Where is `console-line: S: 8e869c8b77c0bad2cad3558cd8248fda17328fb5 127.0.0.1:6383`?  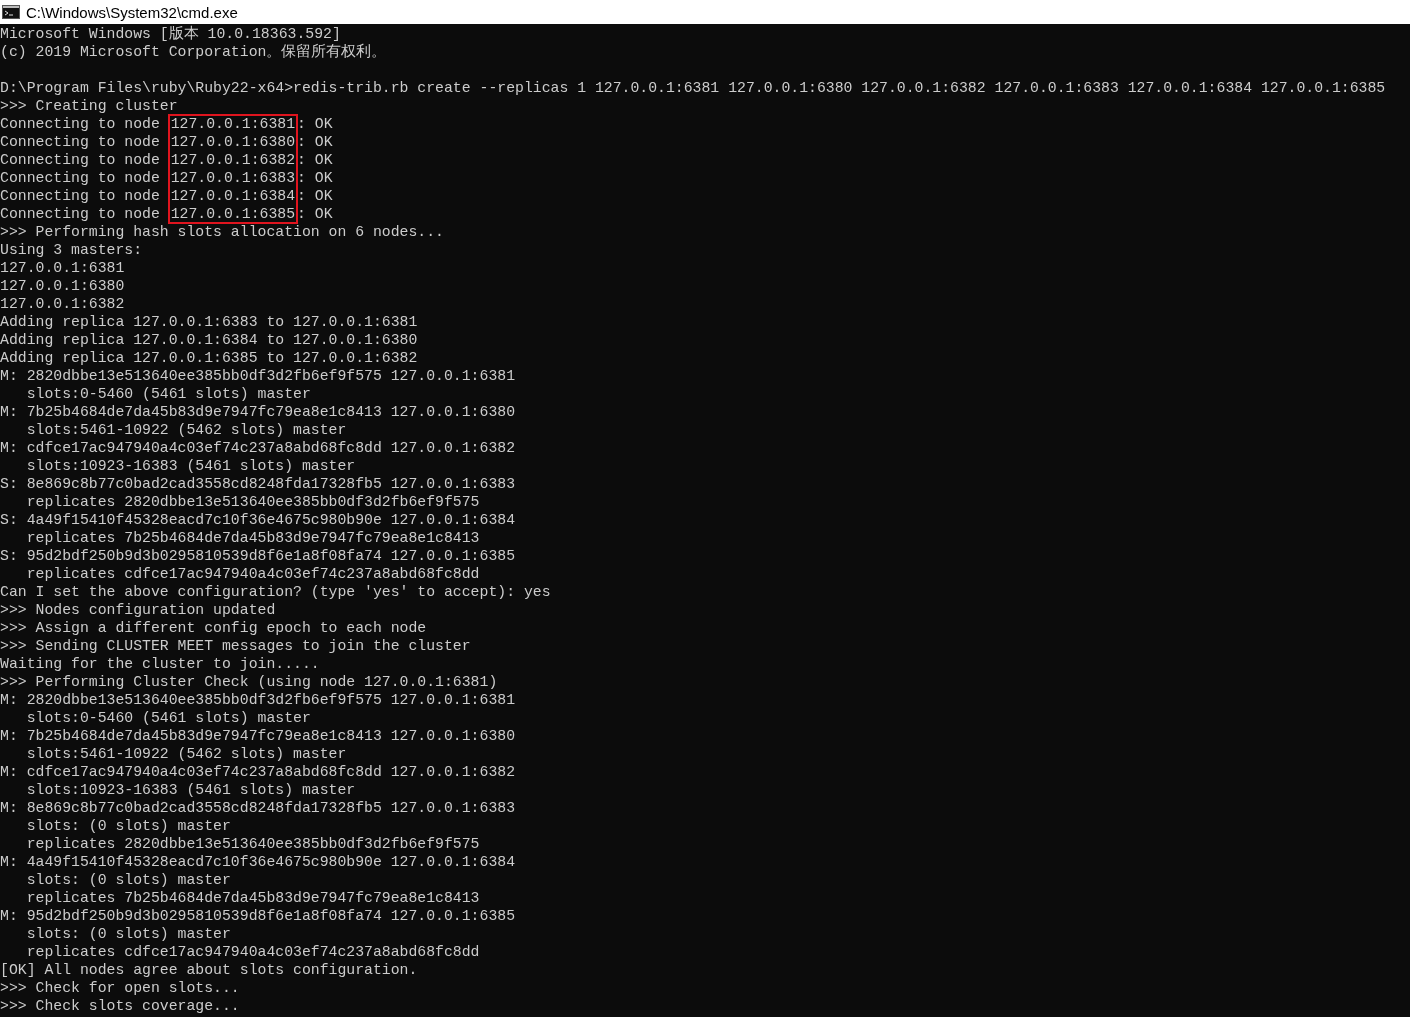 console-line: S: 8e869c8b77c0bad2cad3558cd8248fda17328fb5 127.0.0.1:6383 is located at coordinates (258, 484).